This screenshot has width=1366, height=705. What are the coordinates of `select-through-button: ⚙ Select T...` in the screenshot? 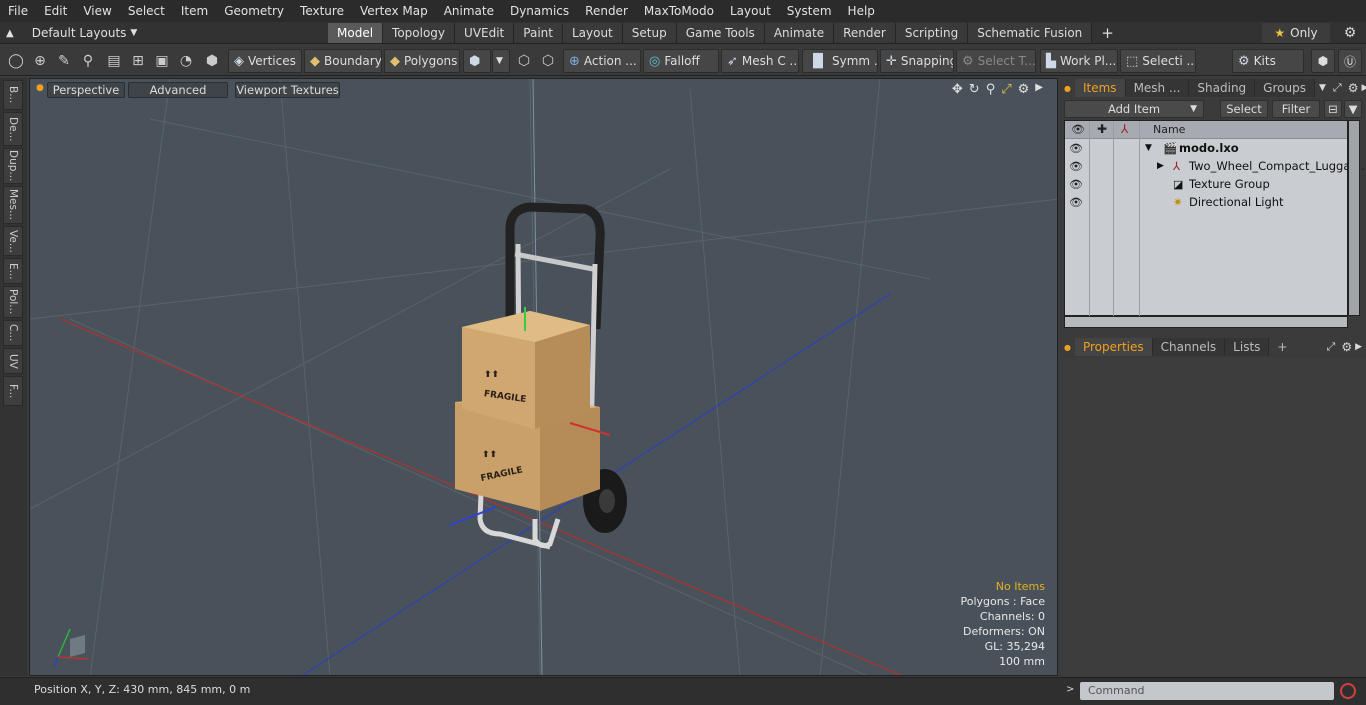 It's located at (996, 61).